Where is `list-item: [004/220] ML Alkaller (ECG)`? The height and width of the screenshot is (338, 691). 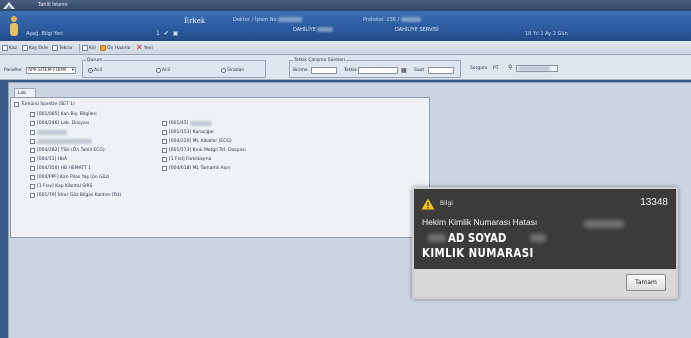 list-item: [004/220] ML Alkaller (ECG) is located at coordinates (204, 141).